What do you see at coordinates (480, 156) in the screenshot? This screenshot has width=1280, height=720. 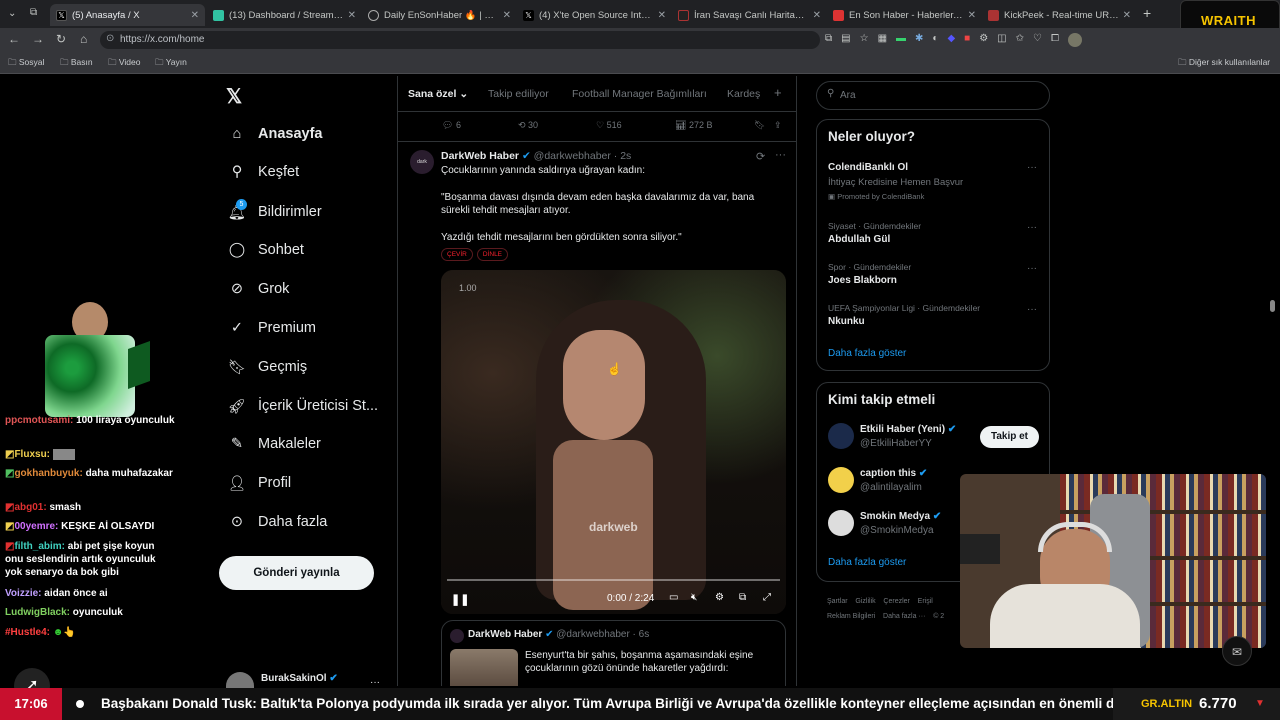 I see `author-name: DarkWeb Haber` at bounding box center [480, 156].